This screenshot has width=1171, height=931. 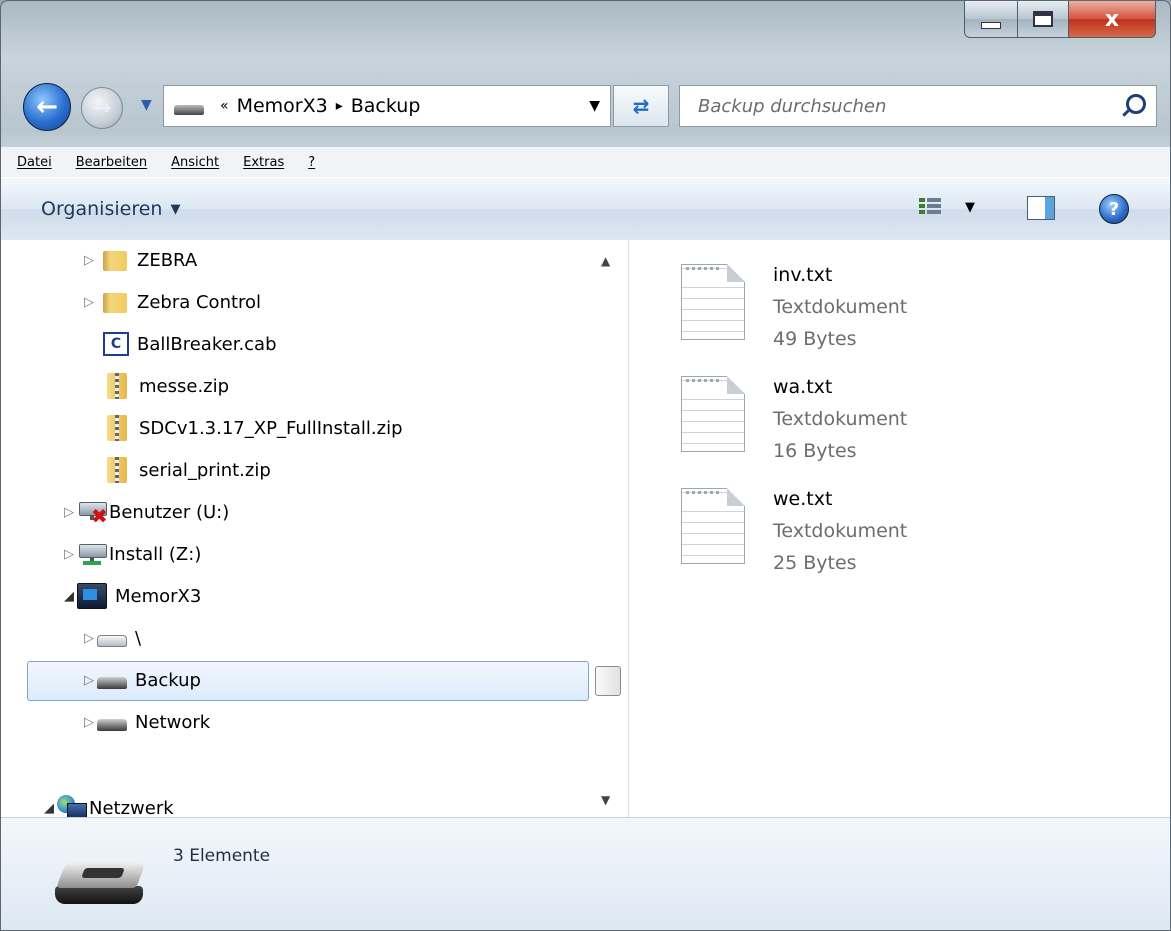 I want to click on file-item: we.txt Textdokument 25 Bytes, so click(x=901, y=521).